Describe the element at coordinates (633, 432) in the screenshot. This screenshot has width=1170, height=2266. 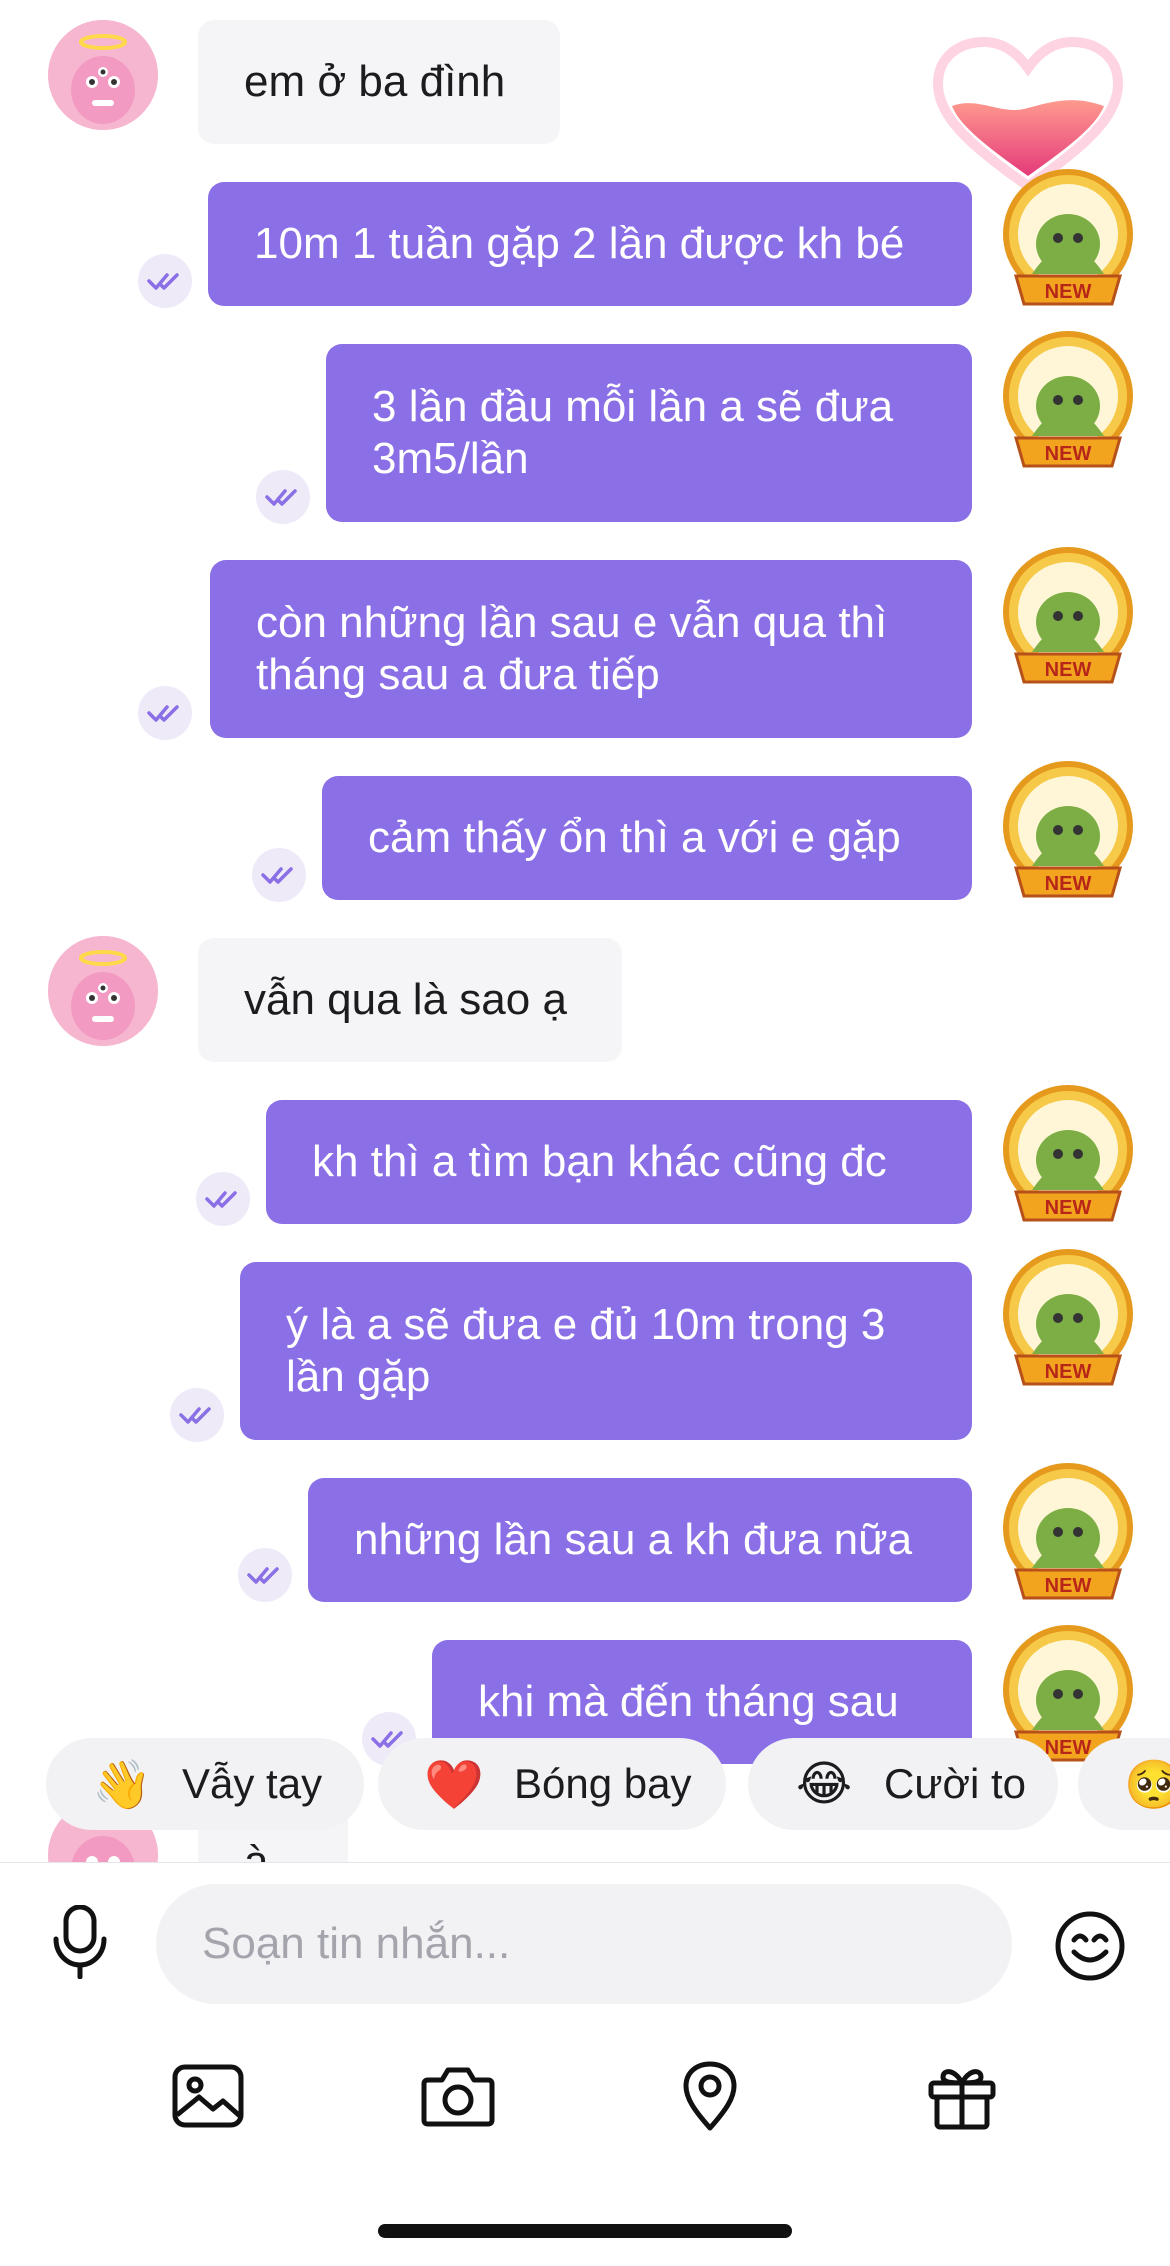
I see `message-text: 3 lần đầu mỗi lần a sẽ đưa 3m5/lần` at that location.